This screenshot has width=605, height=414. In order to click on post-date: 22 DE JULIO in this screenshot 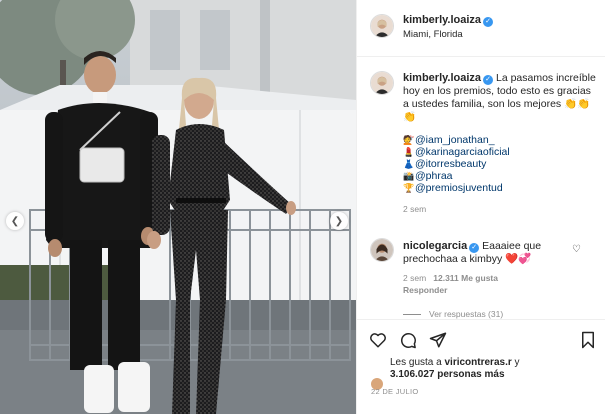, I will do `click(394, 391)`.